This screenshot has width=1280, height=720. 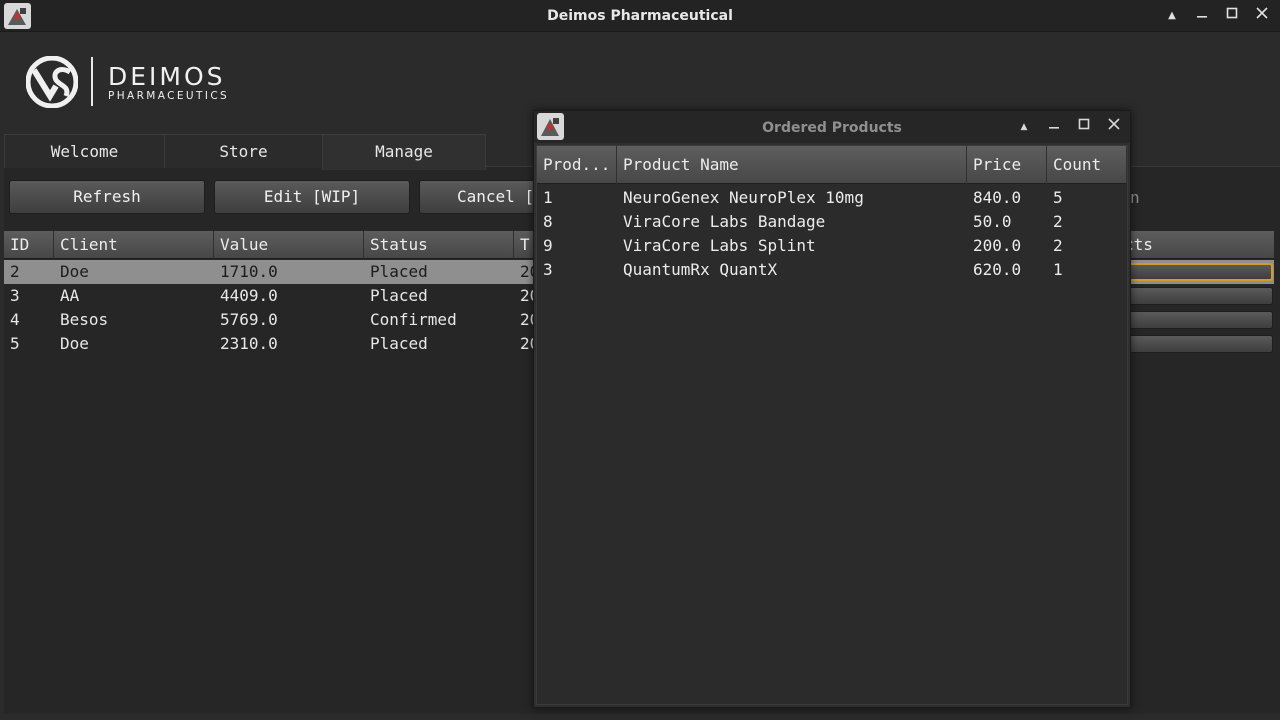 I want to click on cell-id: 2, so click(x=15, y=271).